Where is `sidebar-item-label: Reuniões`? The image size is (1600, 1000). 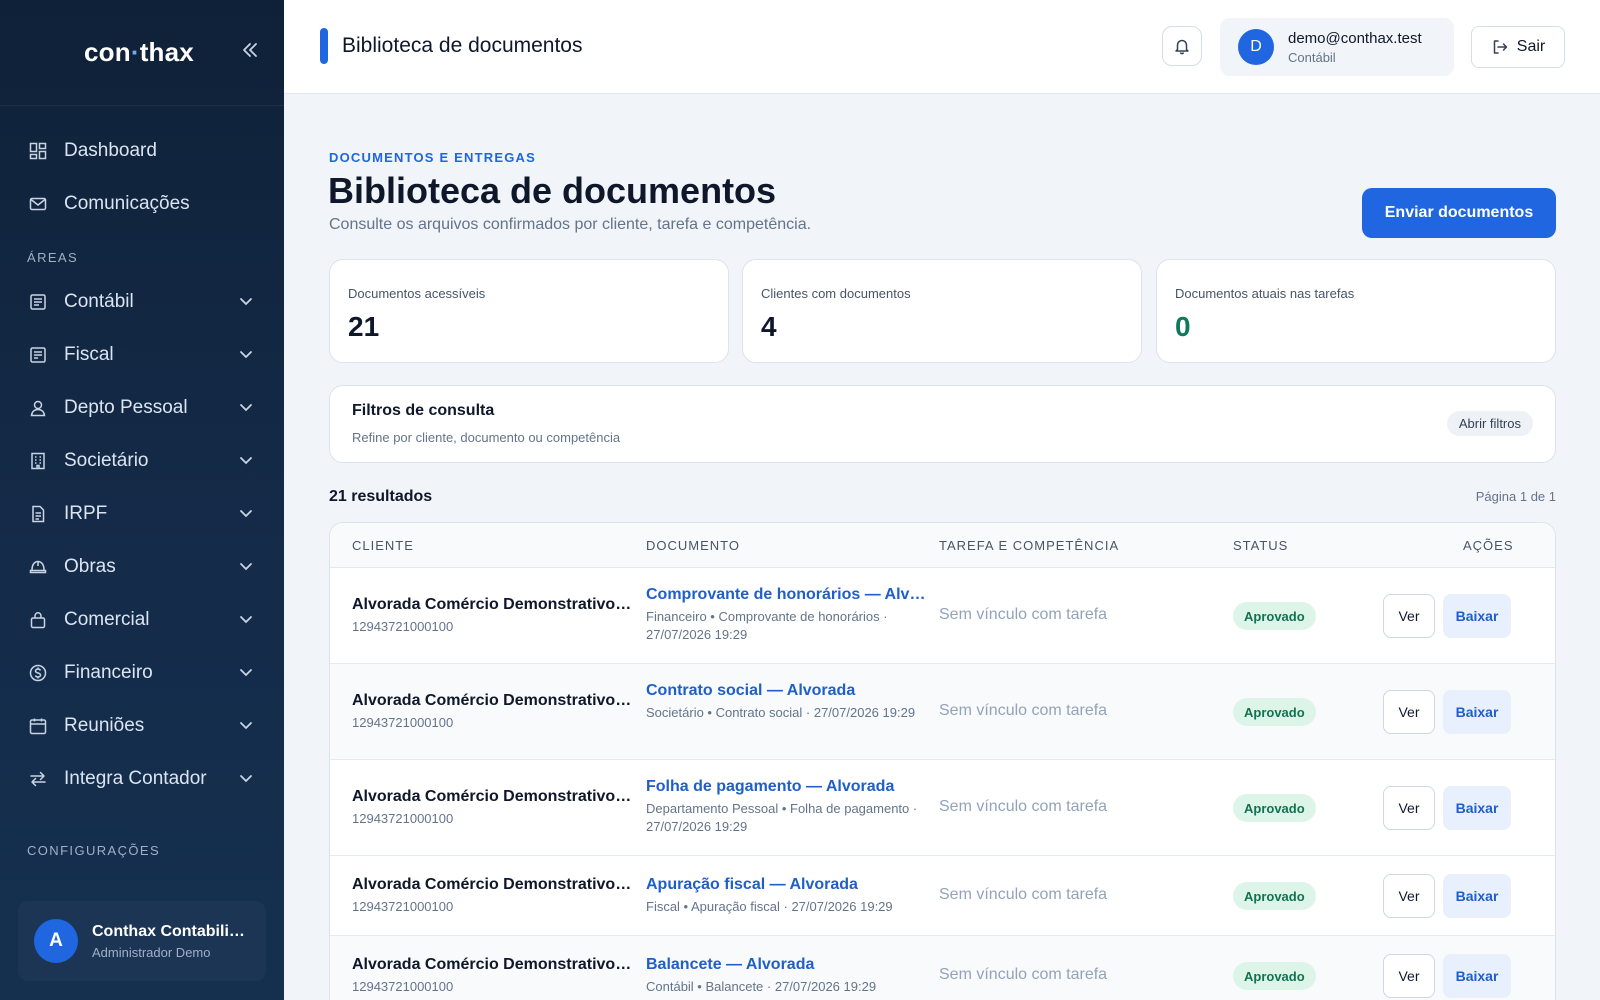 sidebar-item-label: Reuniões is located at coordinates (104, 725).